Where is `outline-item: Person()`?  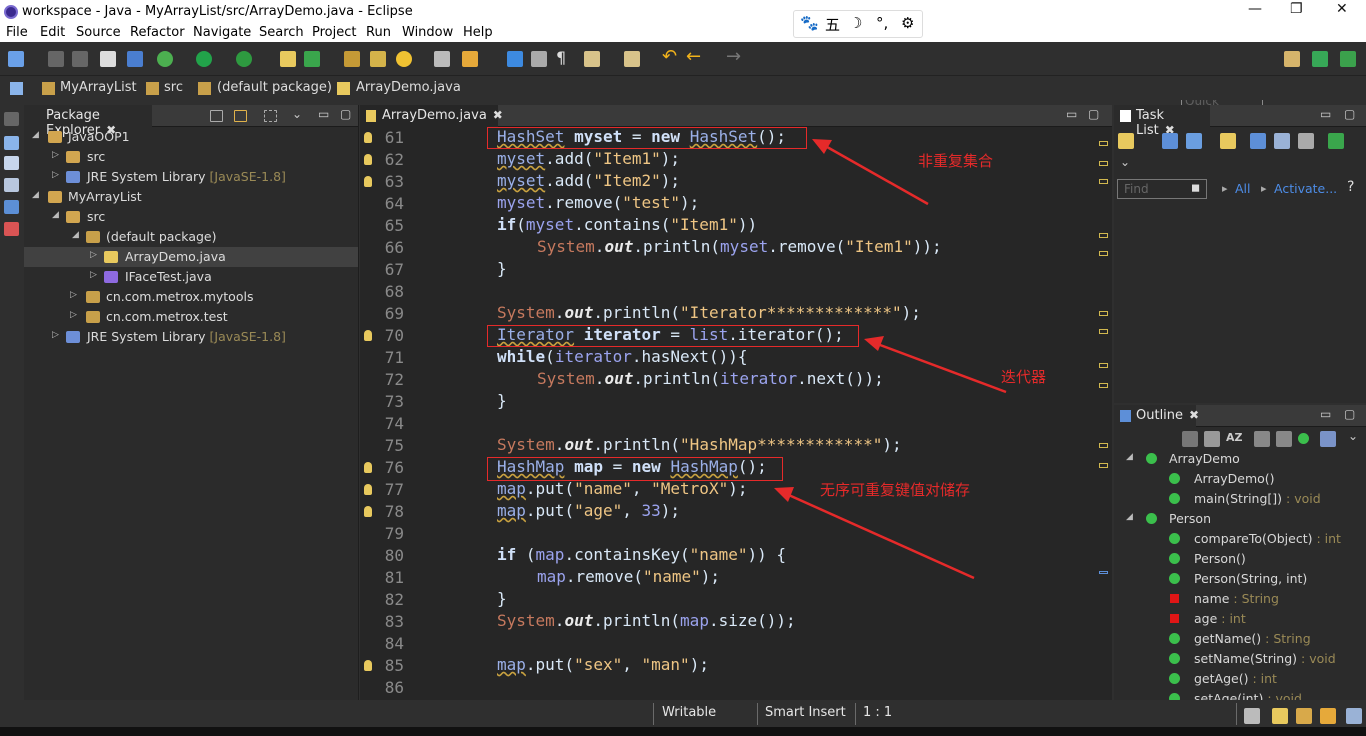 outline-item: Person() is located at coordinates (1240, 559).